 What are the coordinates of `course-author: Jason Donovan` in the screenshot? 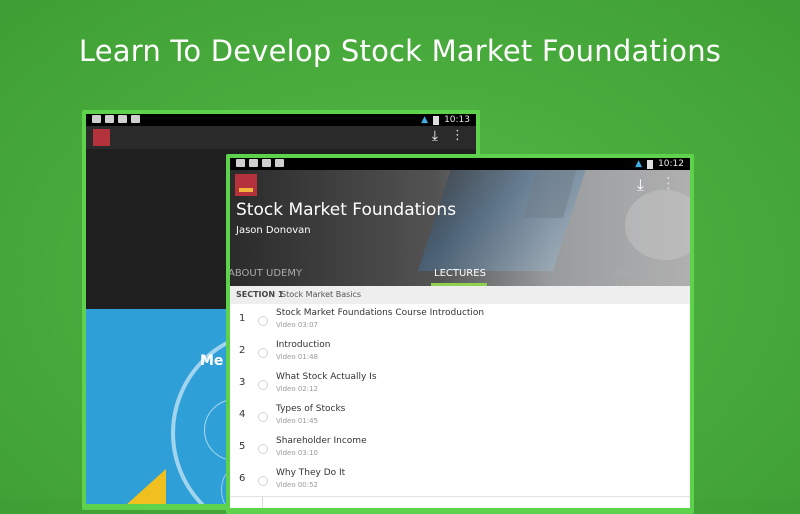 It's located at (273, 230).